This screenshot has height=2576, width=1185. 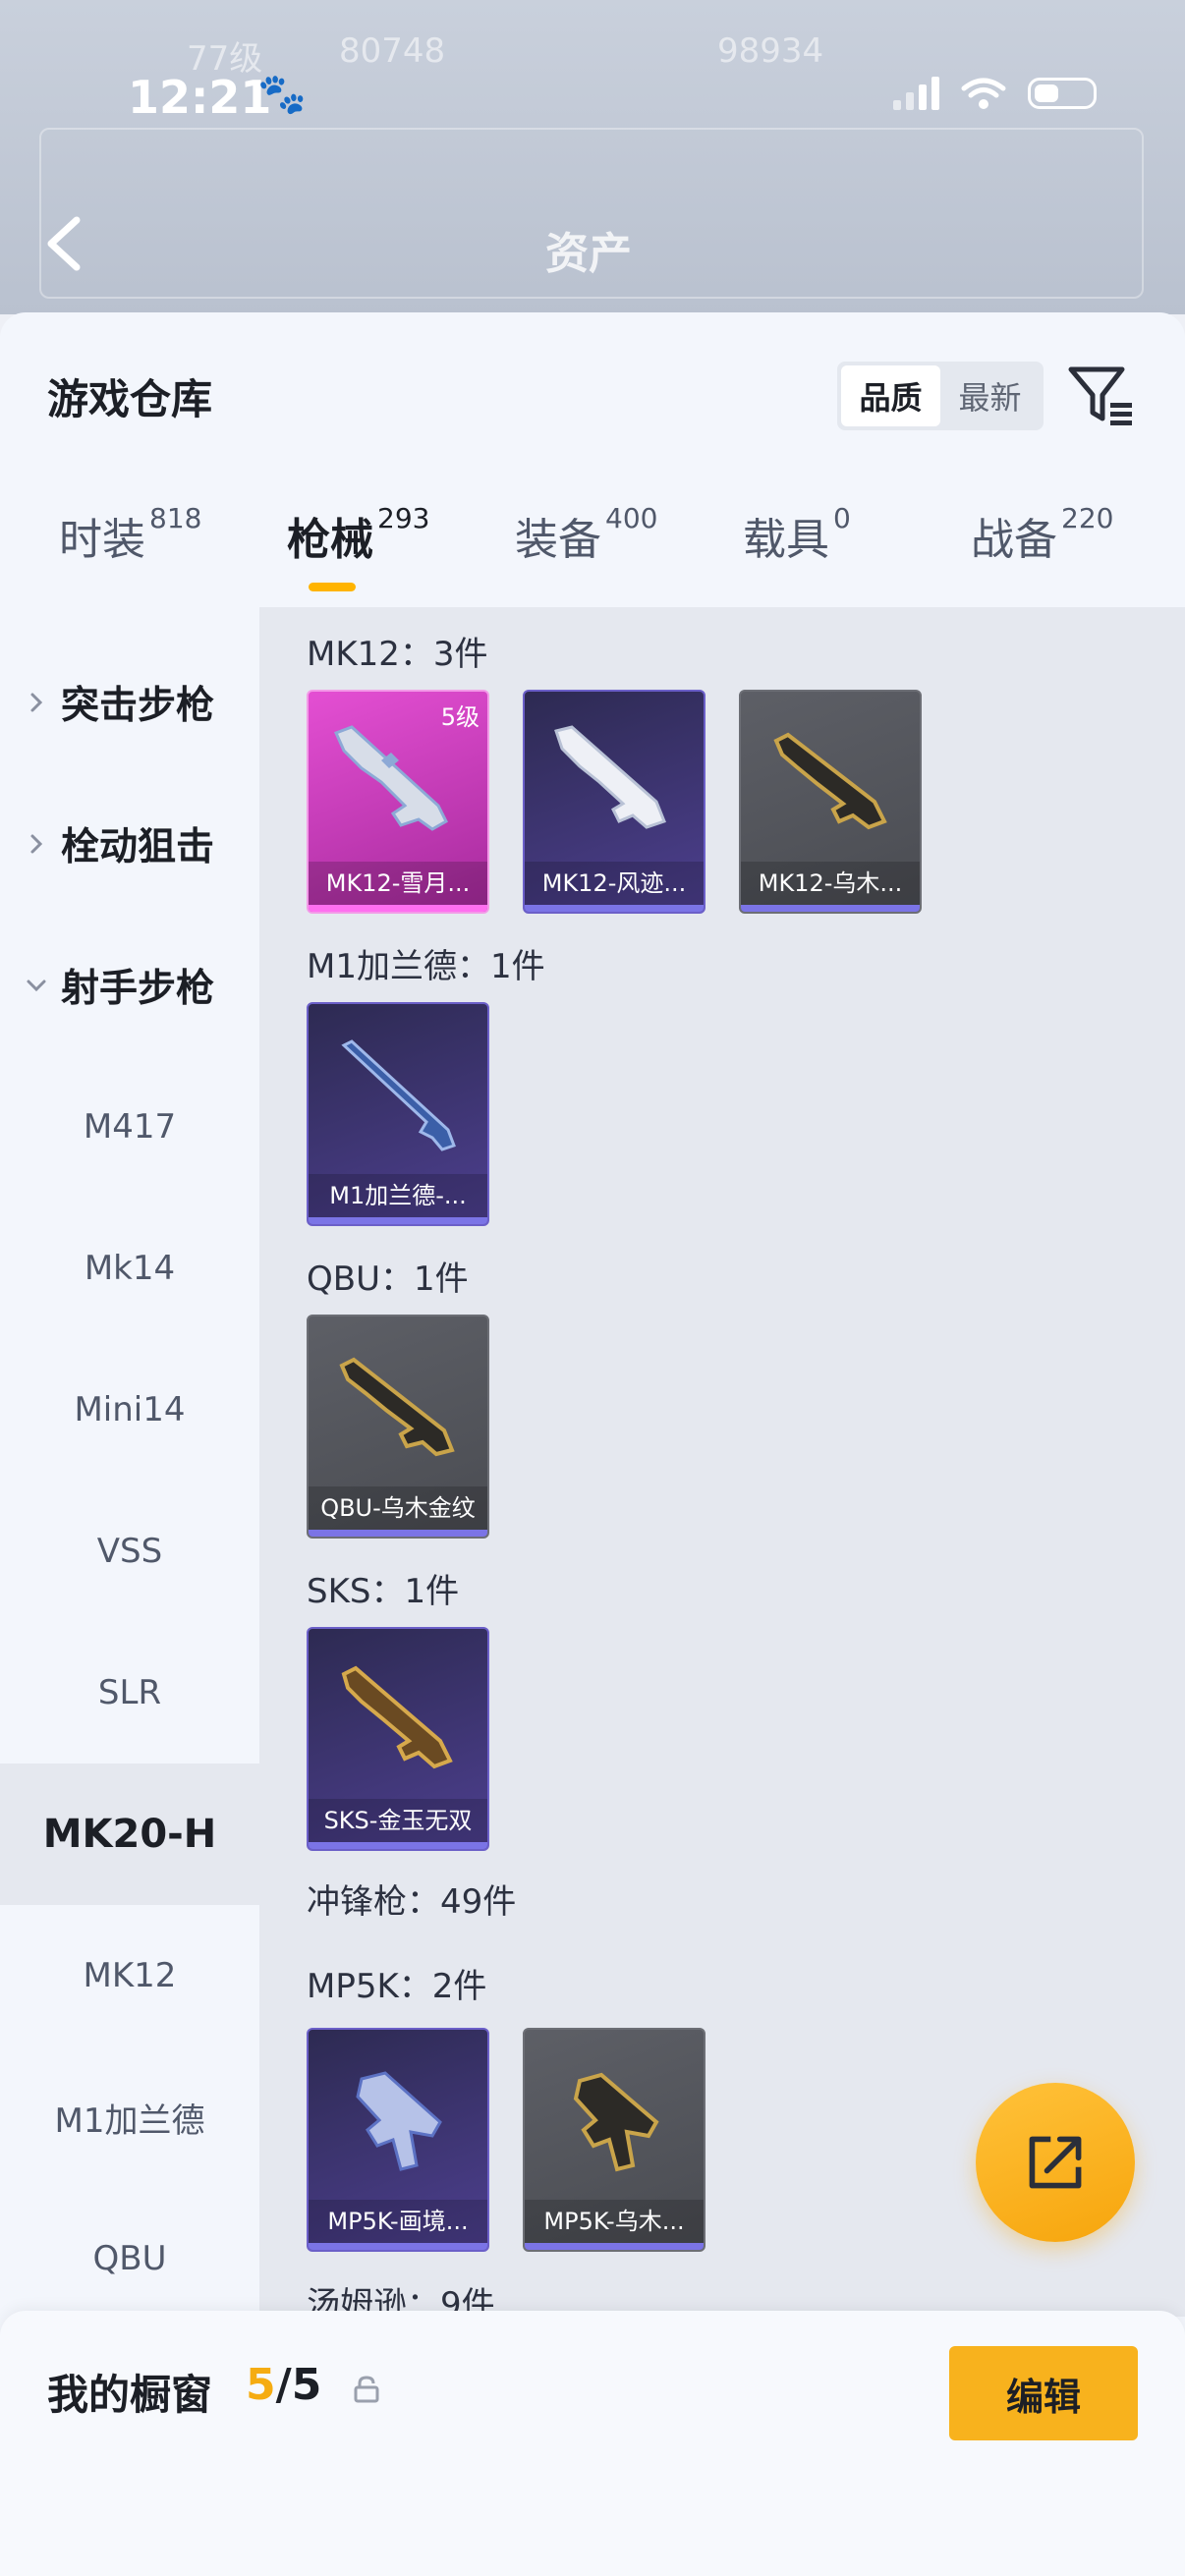 I want to click on sidebar-item-label: SLR, so click(x=130, y=1692).